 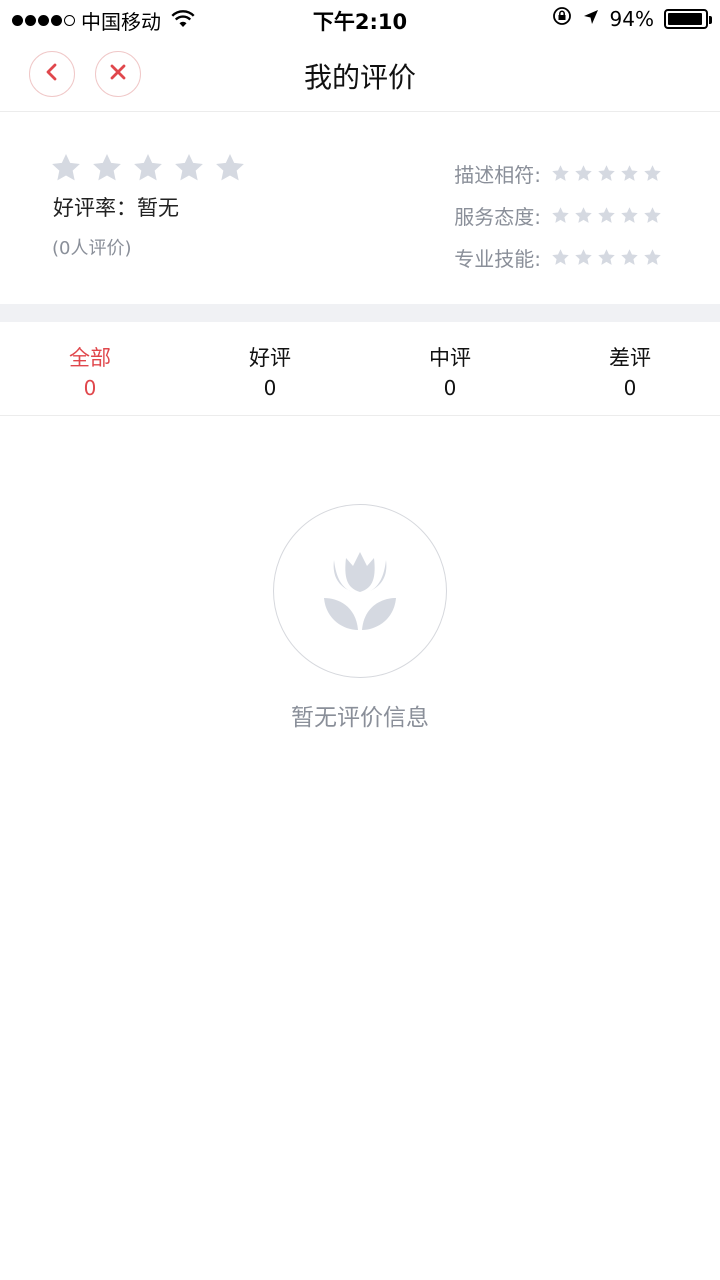 I want to click on battery-icon, so click(x=688, y=18).